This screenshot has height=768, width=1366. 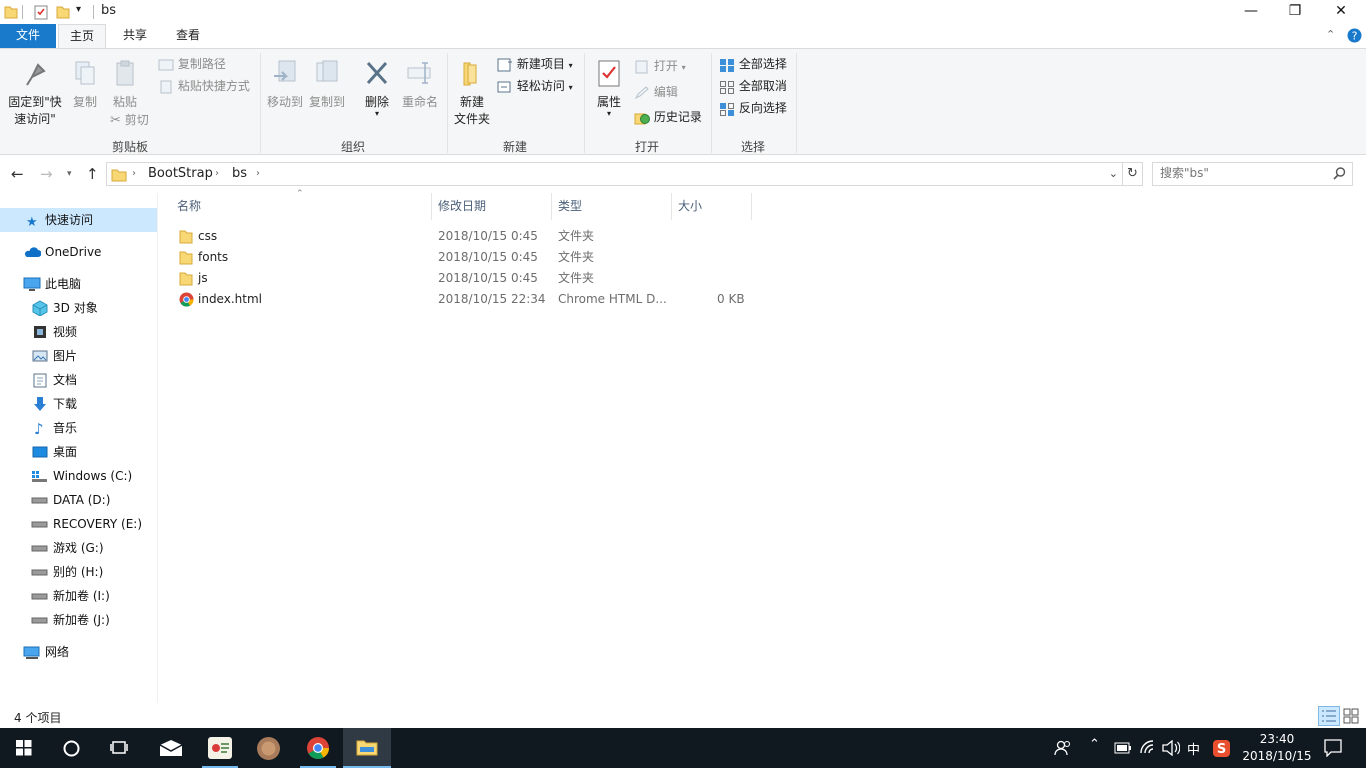 What do you see at coordinates (1094, 744) in the screenshot?
I see `show-hidden-icons-icon: ⌃` at bounding box center [1094, 744].